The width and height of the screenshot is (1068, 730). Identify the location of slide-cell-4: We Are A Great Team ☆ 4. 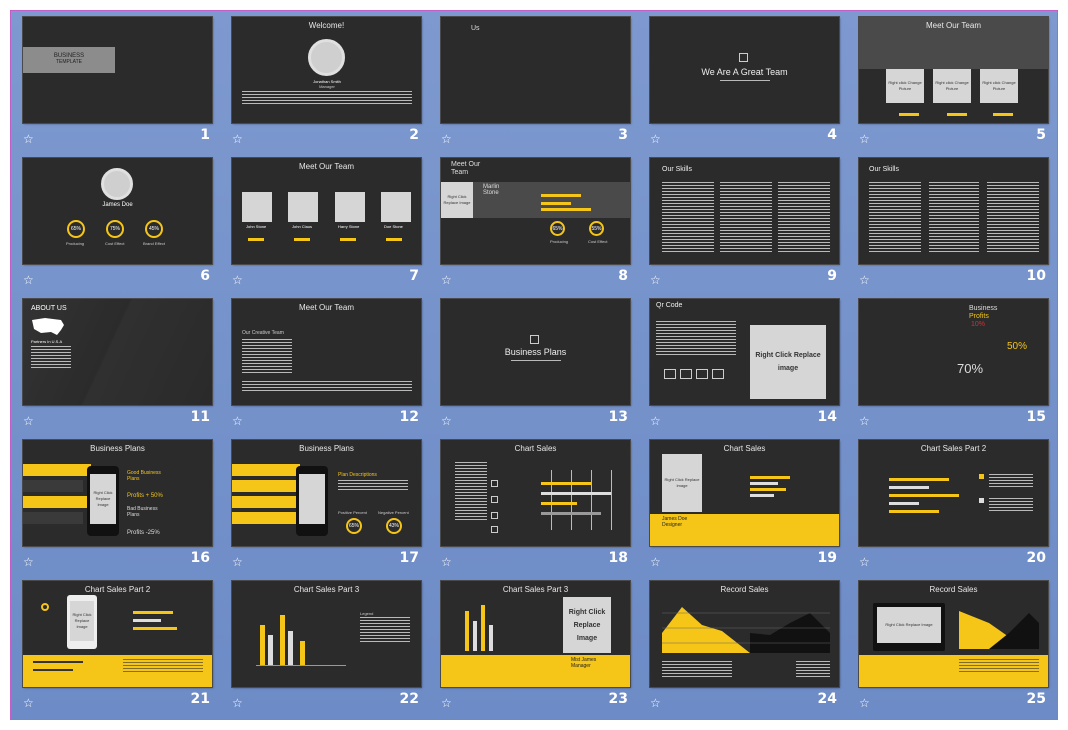
(744, 87).